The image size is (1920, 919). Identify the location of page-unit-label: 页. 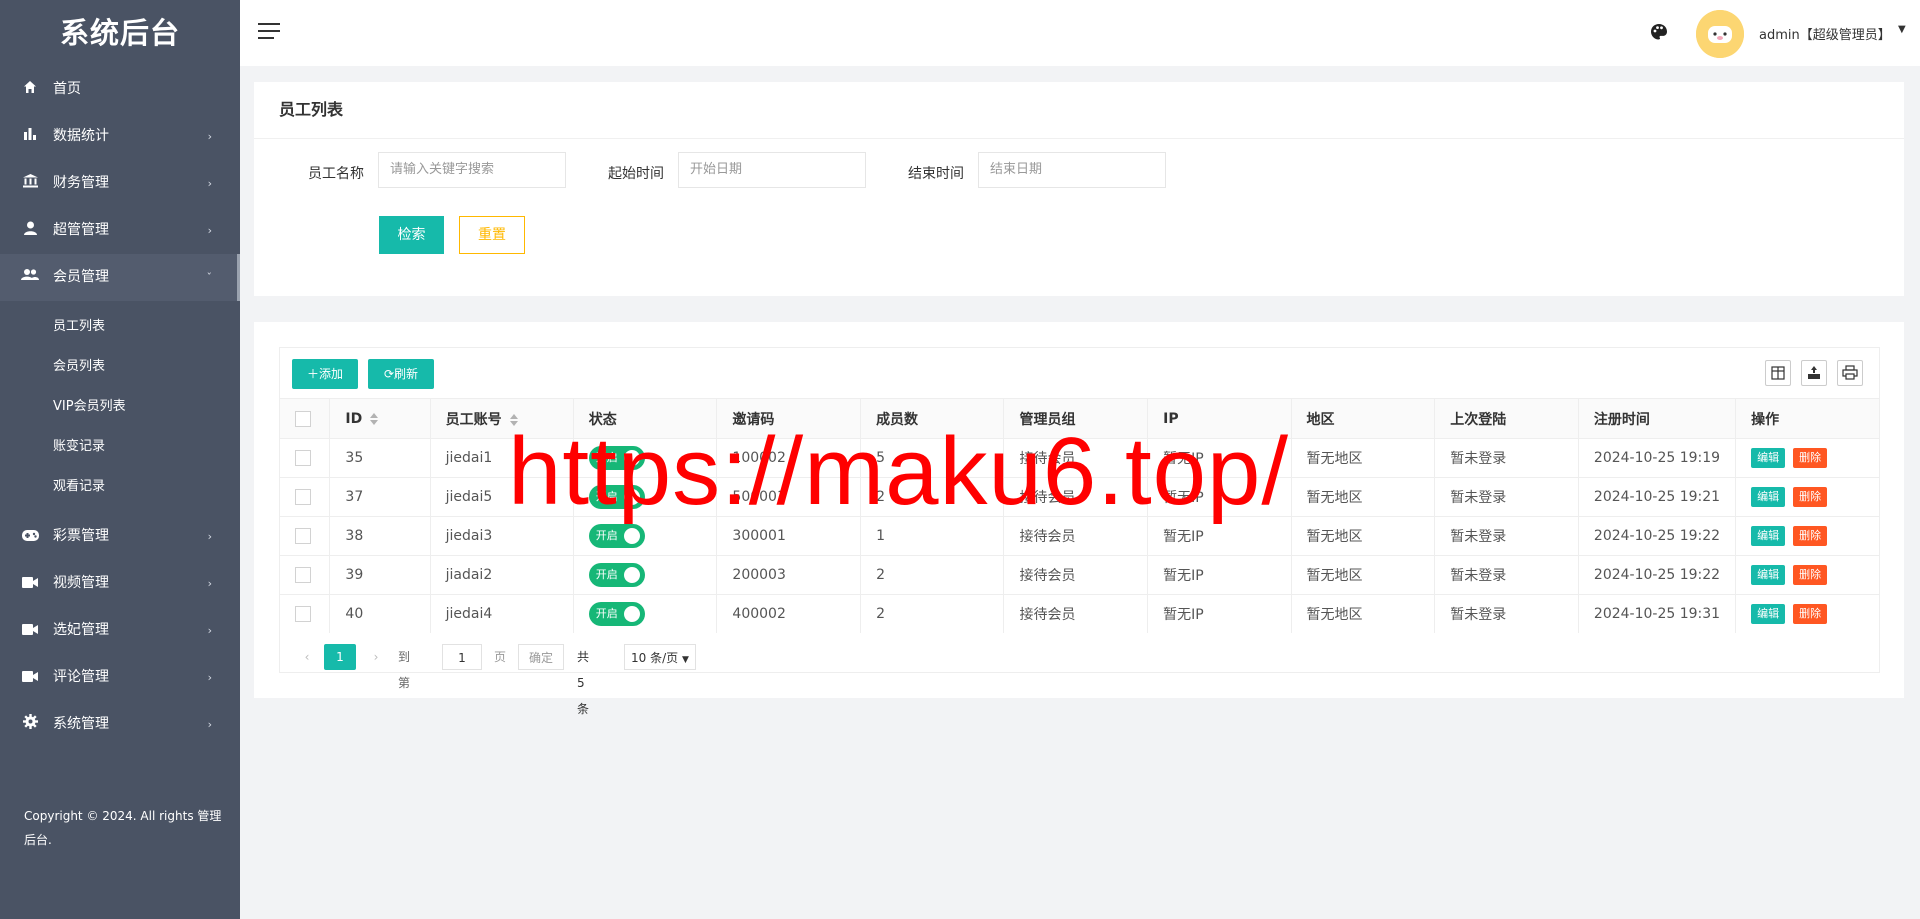
(500, 657).